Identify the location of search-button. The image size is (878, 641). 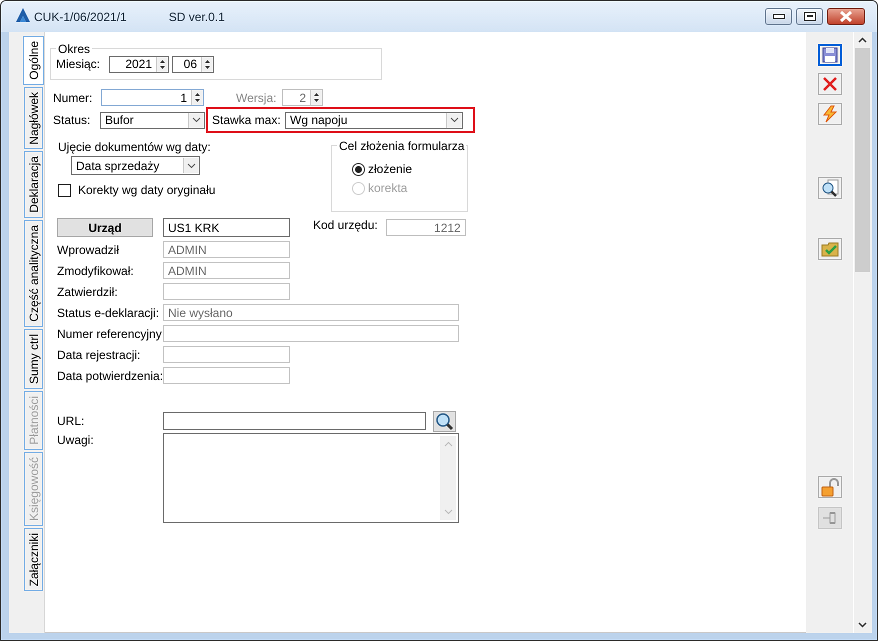
(444, 421).